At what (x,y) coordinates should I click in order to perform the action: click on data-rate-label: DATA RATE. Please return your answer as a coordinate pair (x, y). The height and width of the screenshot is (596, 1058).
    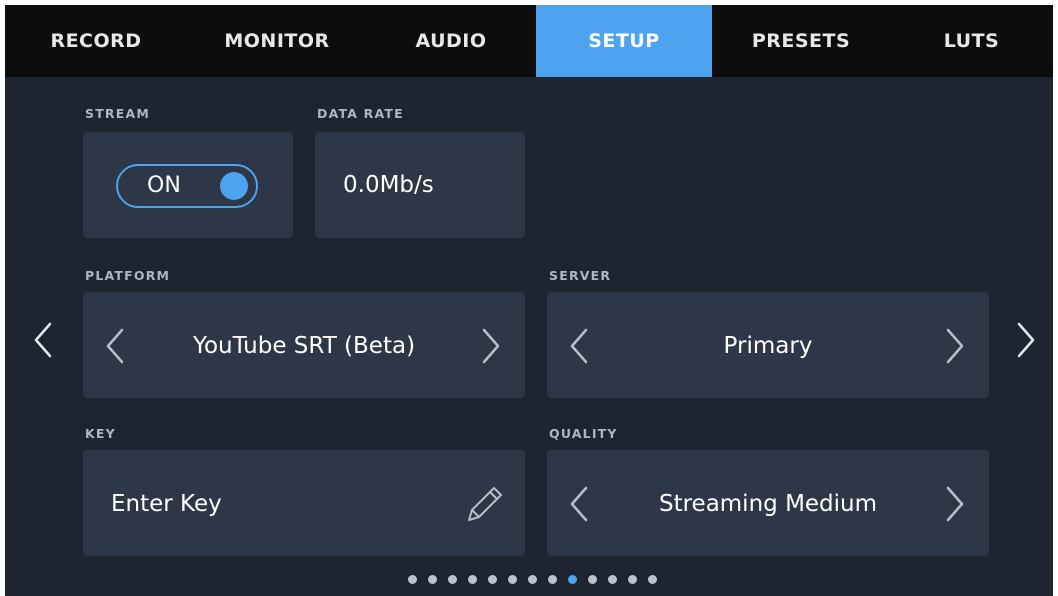
    Looking at the image, I should click on (360, 113).